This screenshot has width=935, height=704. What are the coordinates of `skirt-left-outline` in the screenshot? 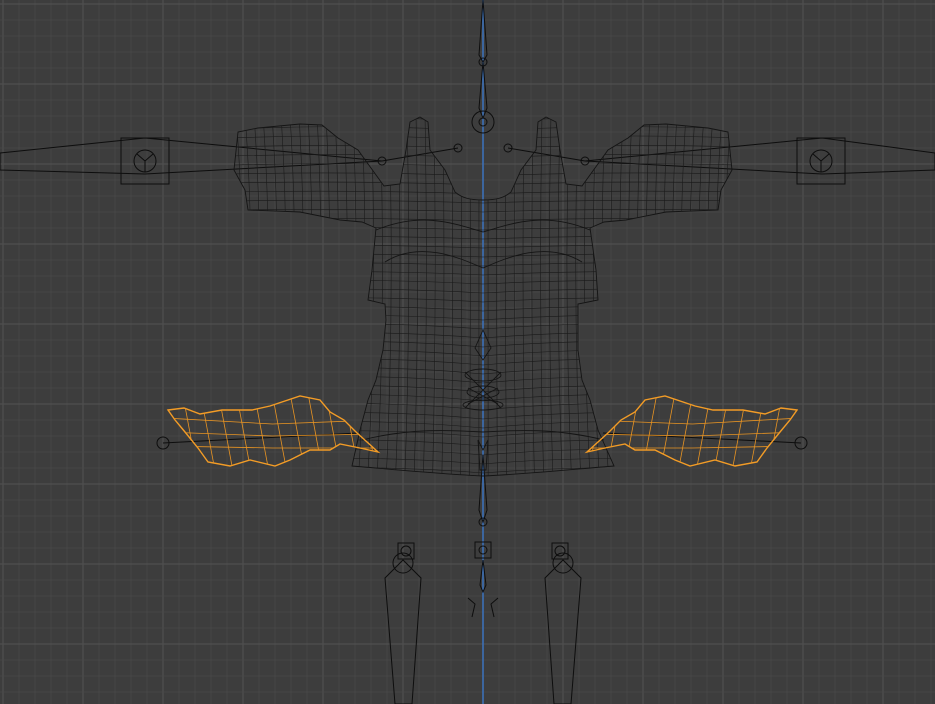 It's located at (273, 431).